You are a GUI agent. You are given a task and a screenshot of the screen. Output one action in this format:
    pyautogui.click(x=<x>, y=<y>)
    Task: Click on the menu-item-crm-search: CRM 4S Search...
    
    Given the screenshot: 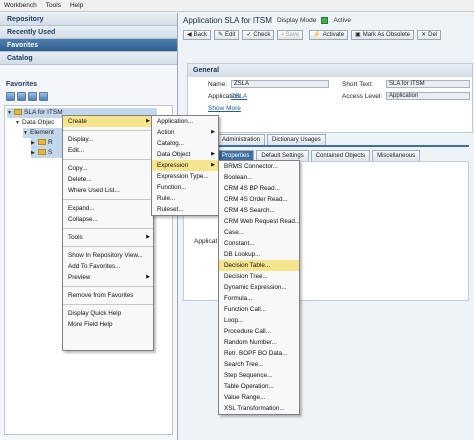 What is the action you would take?
    pyautogui.click(x=259, y=210)
    